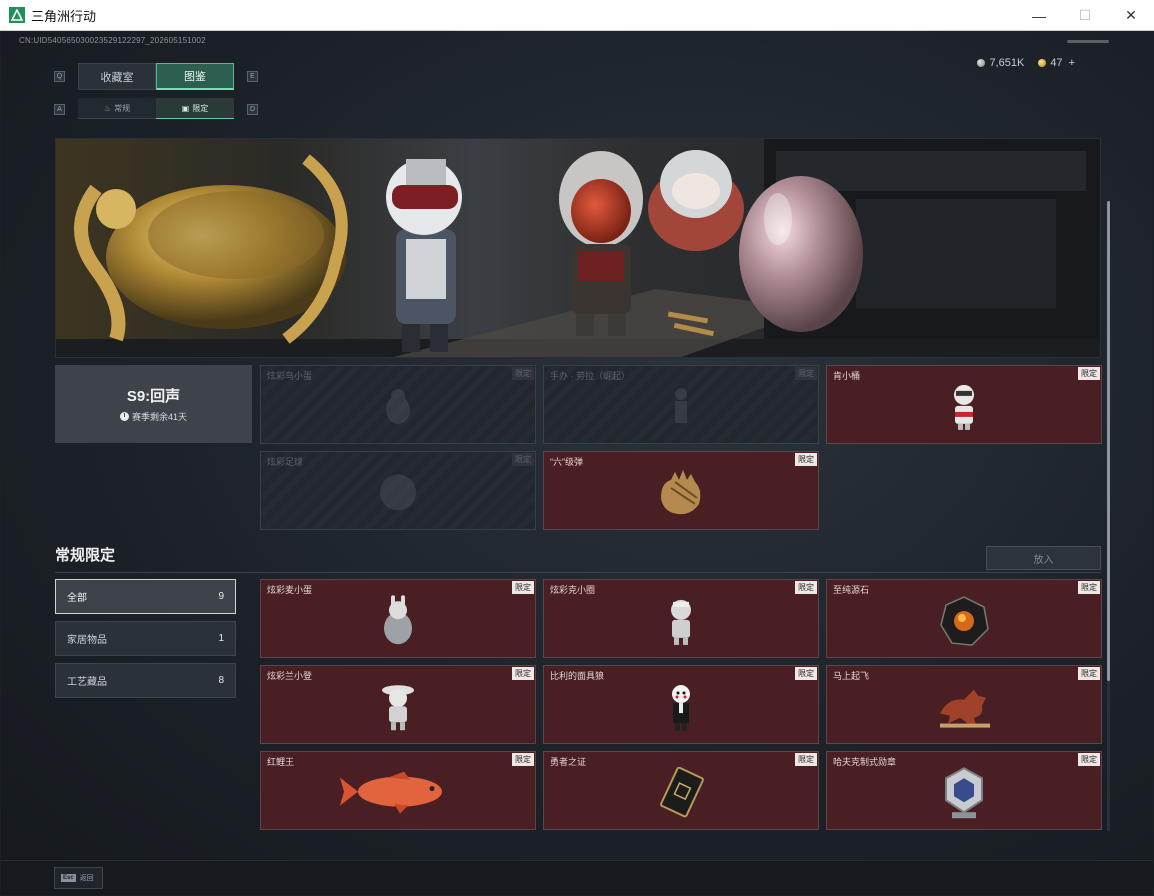  What do you see at coordinates (85, 555) in the screenshot?
I see `section-title: 常规限定` at bounding box center [85, 555].